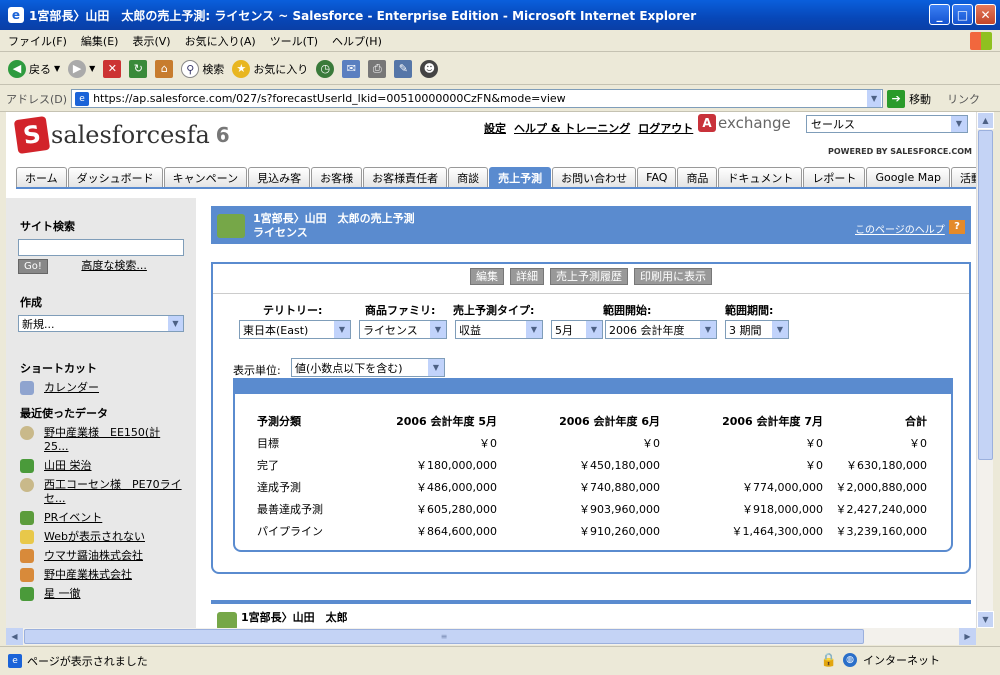 This screenshot has width=1000, height=675. I want to click on setup-link: 設定, so click(495, 128).